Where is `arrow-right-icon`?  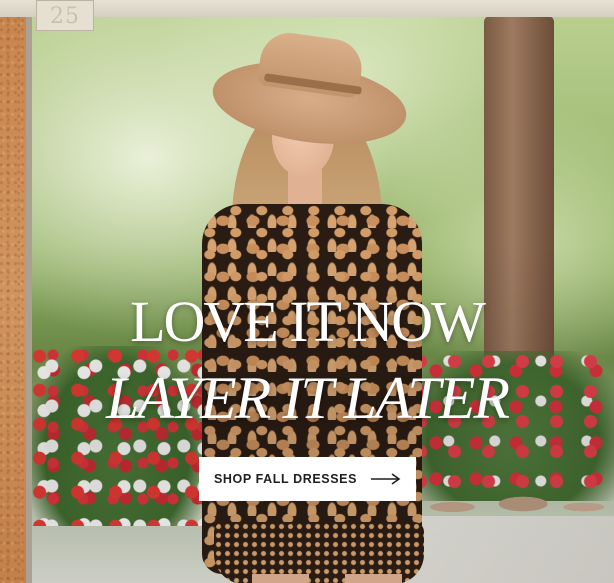 arrow-right-icon is located at coordinates (386, 479).